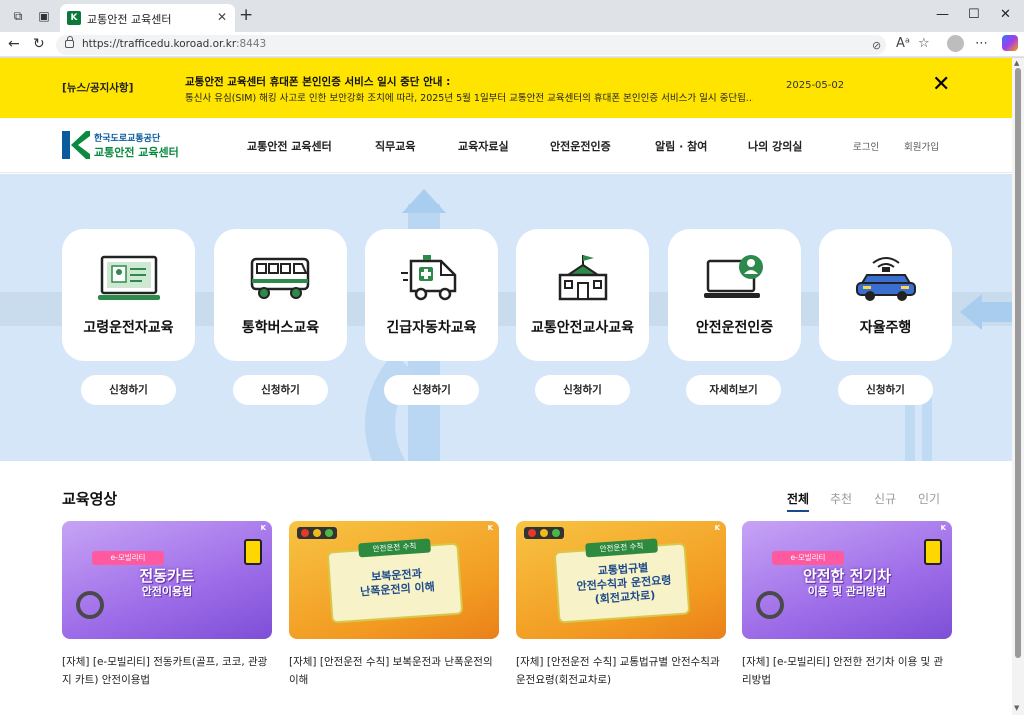 The height and width of the screenshot is (715, 1024). I want to click on maximize-icon: ☐, so click(974, 14).